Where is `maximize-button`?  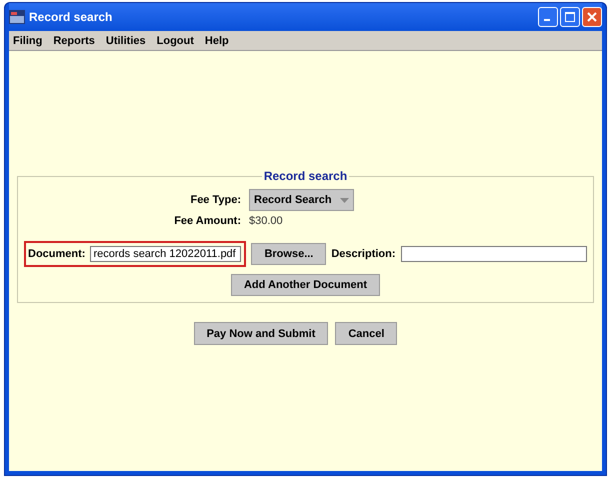
maximize-button is located at coordinates (570, 17).